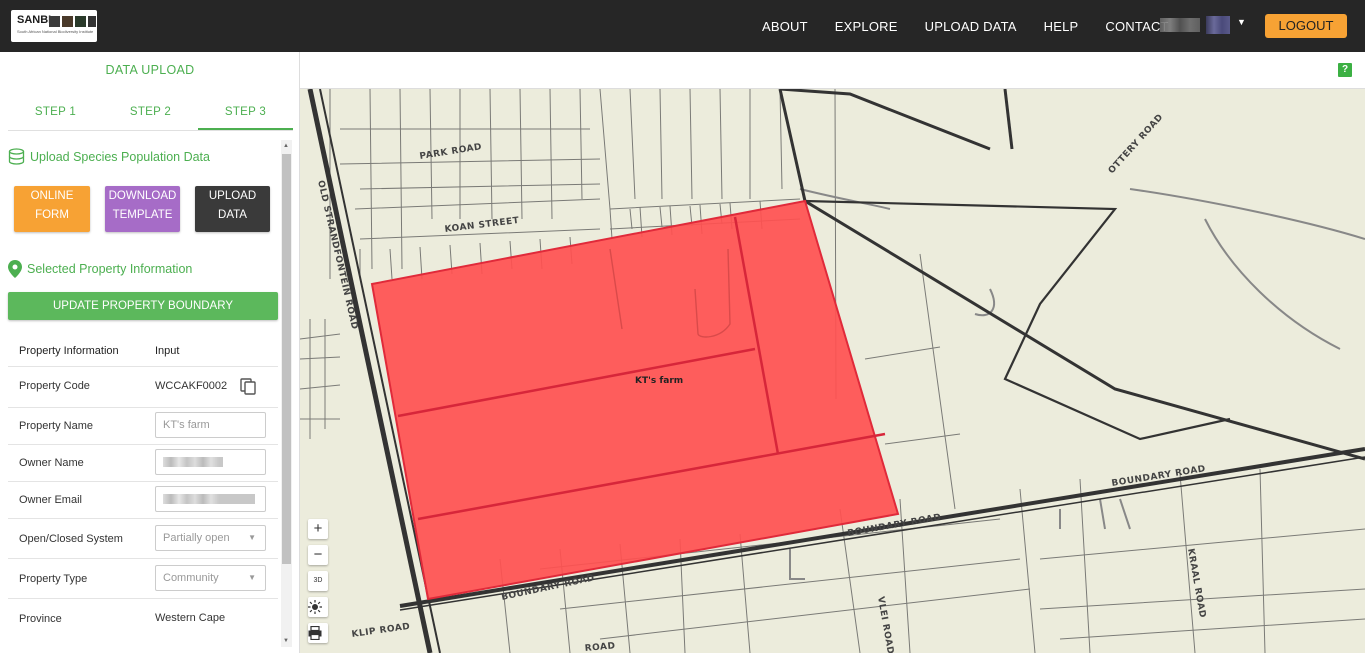  Describe the element at coordinates (53, 579) in the screenshot. I see `property-type-label: Property Type` at that location.